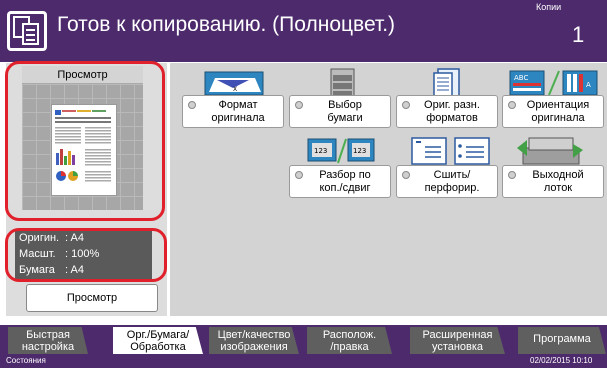  Describe the element at coordinates (51, 238) in the screenshot. I see `summary-original: Оригин.: A4` at that location.